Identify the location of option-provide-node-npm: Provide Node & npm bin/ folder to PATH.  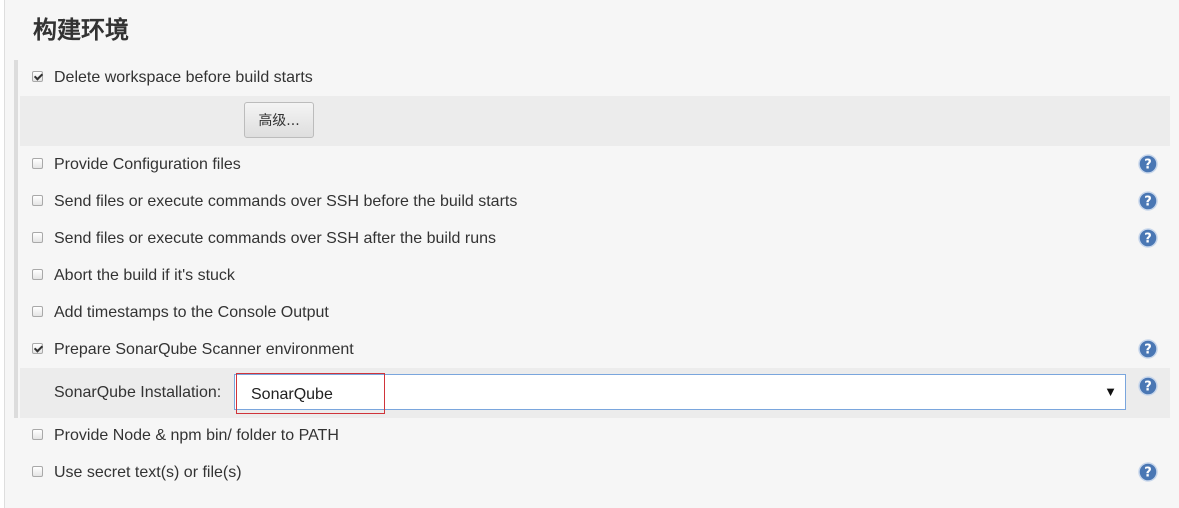
(595, 436).